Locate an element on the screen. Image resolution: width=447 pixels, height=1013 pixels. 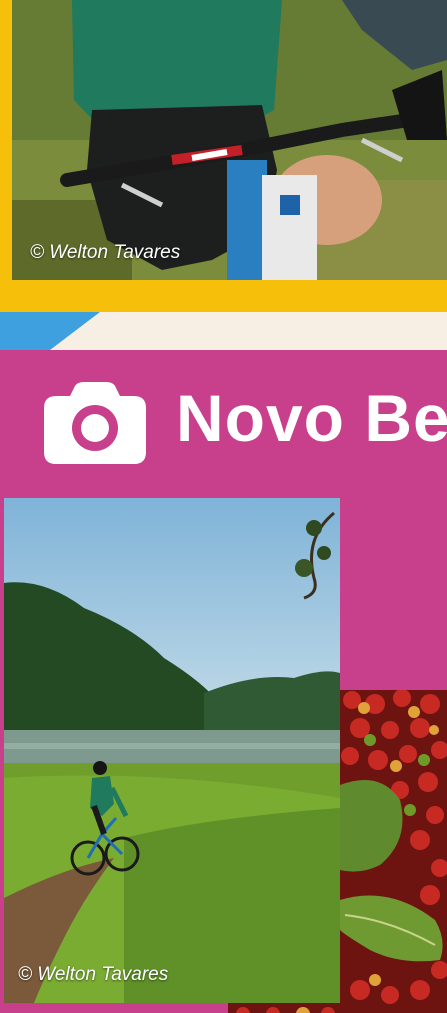
coffee-cherries-illustration is located at coordinates (393, 851).